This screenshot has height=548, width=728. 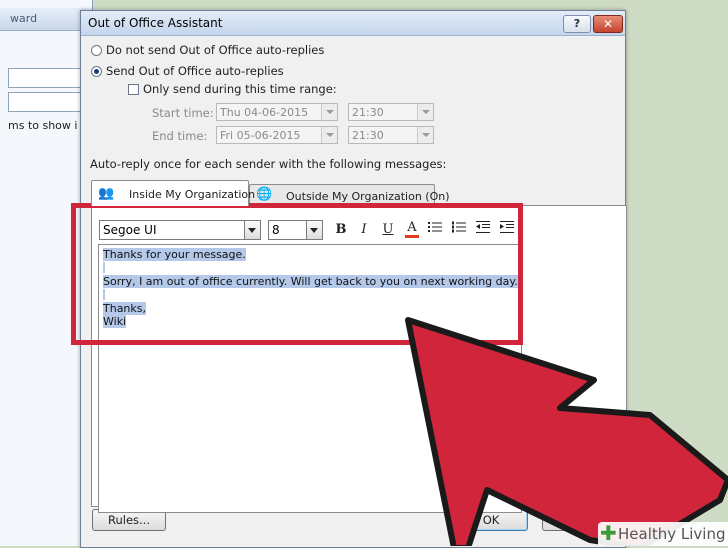 What do you see at coordinates (391, 112) in the screenshot?
I see `start-time-combo: 21:30` at bounding box center [391, 112].